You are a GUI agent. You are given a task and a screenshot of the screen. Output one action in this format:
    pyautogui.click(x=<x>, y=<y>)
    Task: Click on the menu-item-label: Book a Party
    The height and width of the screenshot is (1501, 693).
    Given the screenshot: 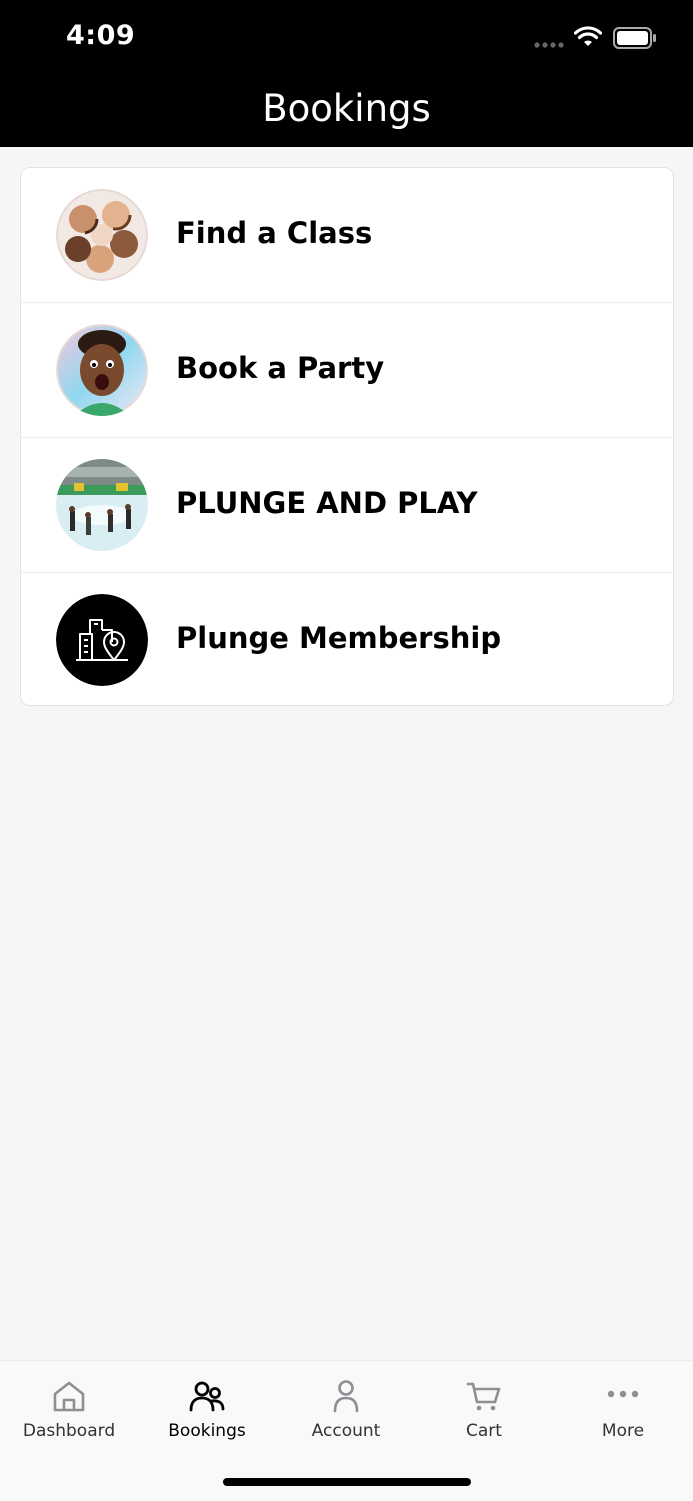 What is the action you would take?
    pyautogui.click(x=280, y=368)
    